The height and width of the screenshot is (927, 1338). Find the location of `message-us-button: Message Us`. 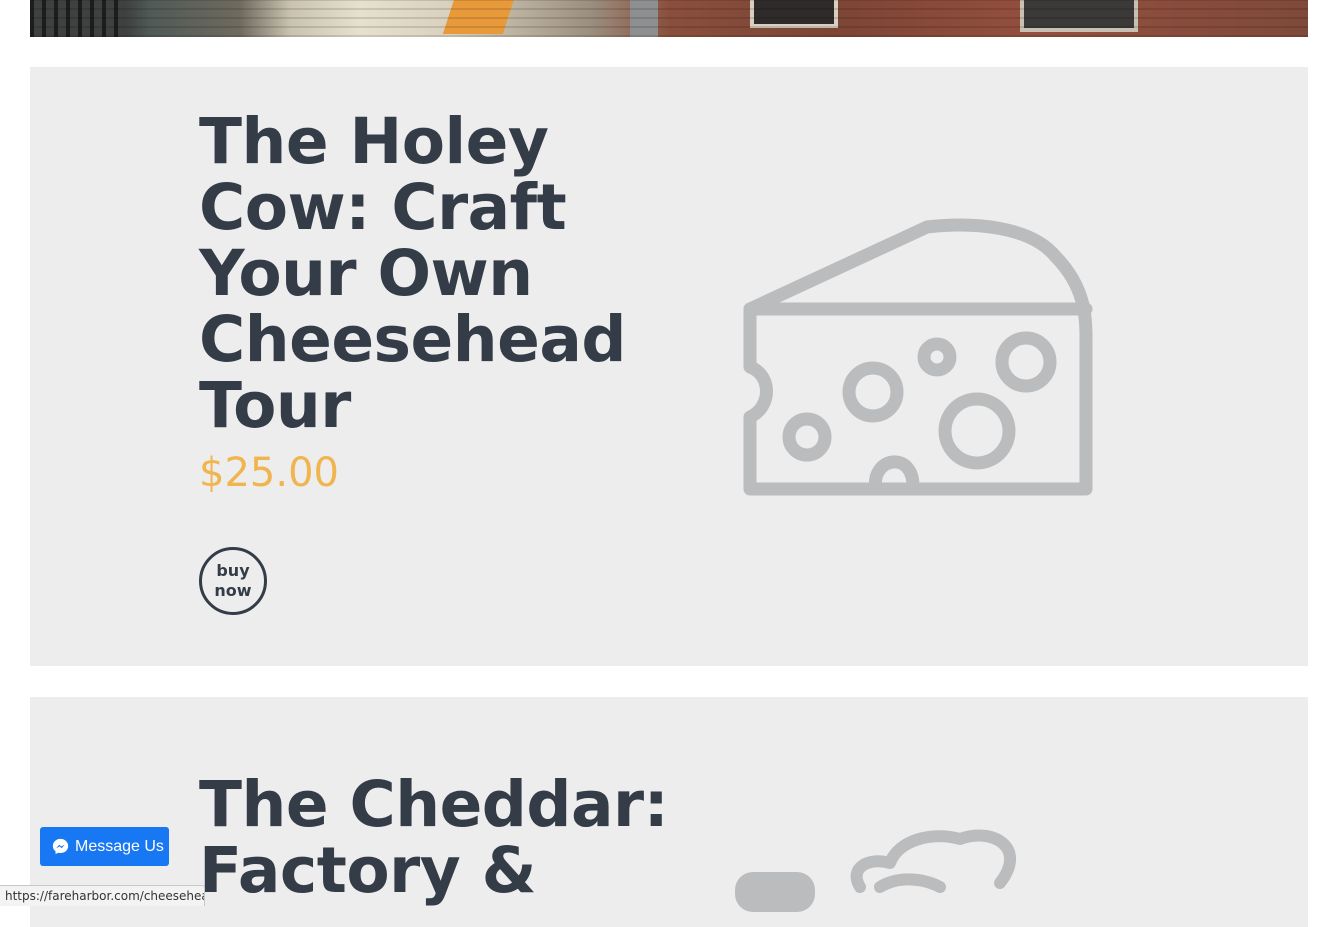

message-us-button: Message Us is located at coordinates (104, 846).